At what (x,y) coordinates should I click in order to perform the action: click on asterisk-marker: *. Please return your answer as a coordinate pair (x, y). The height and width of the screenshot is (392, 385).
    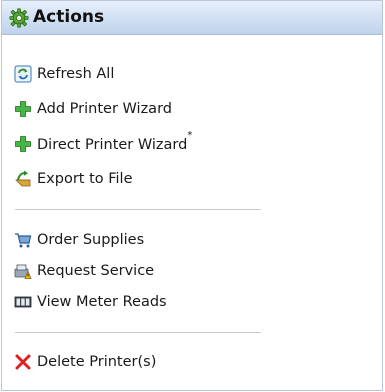
    Looking at the image, I should click on (190, 136).